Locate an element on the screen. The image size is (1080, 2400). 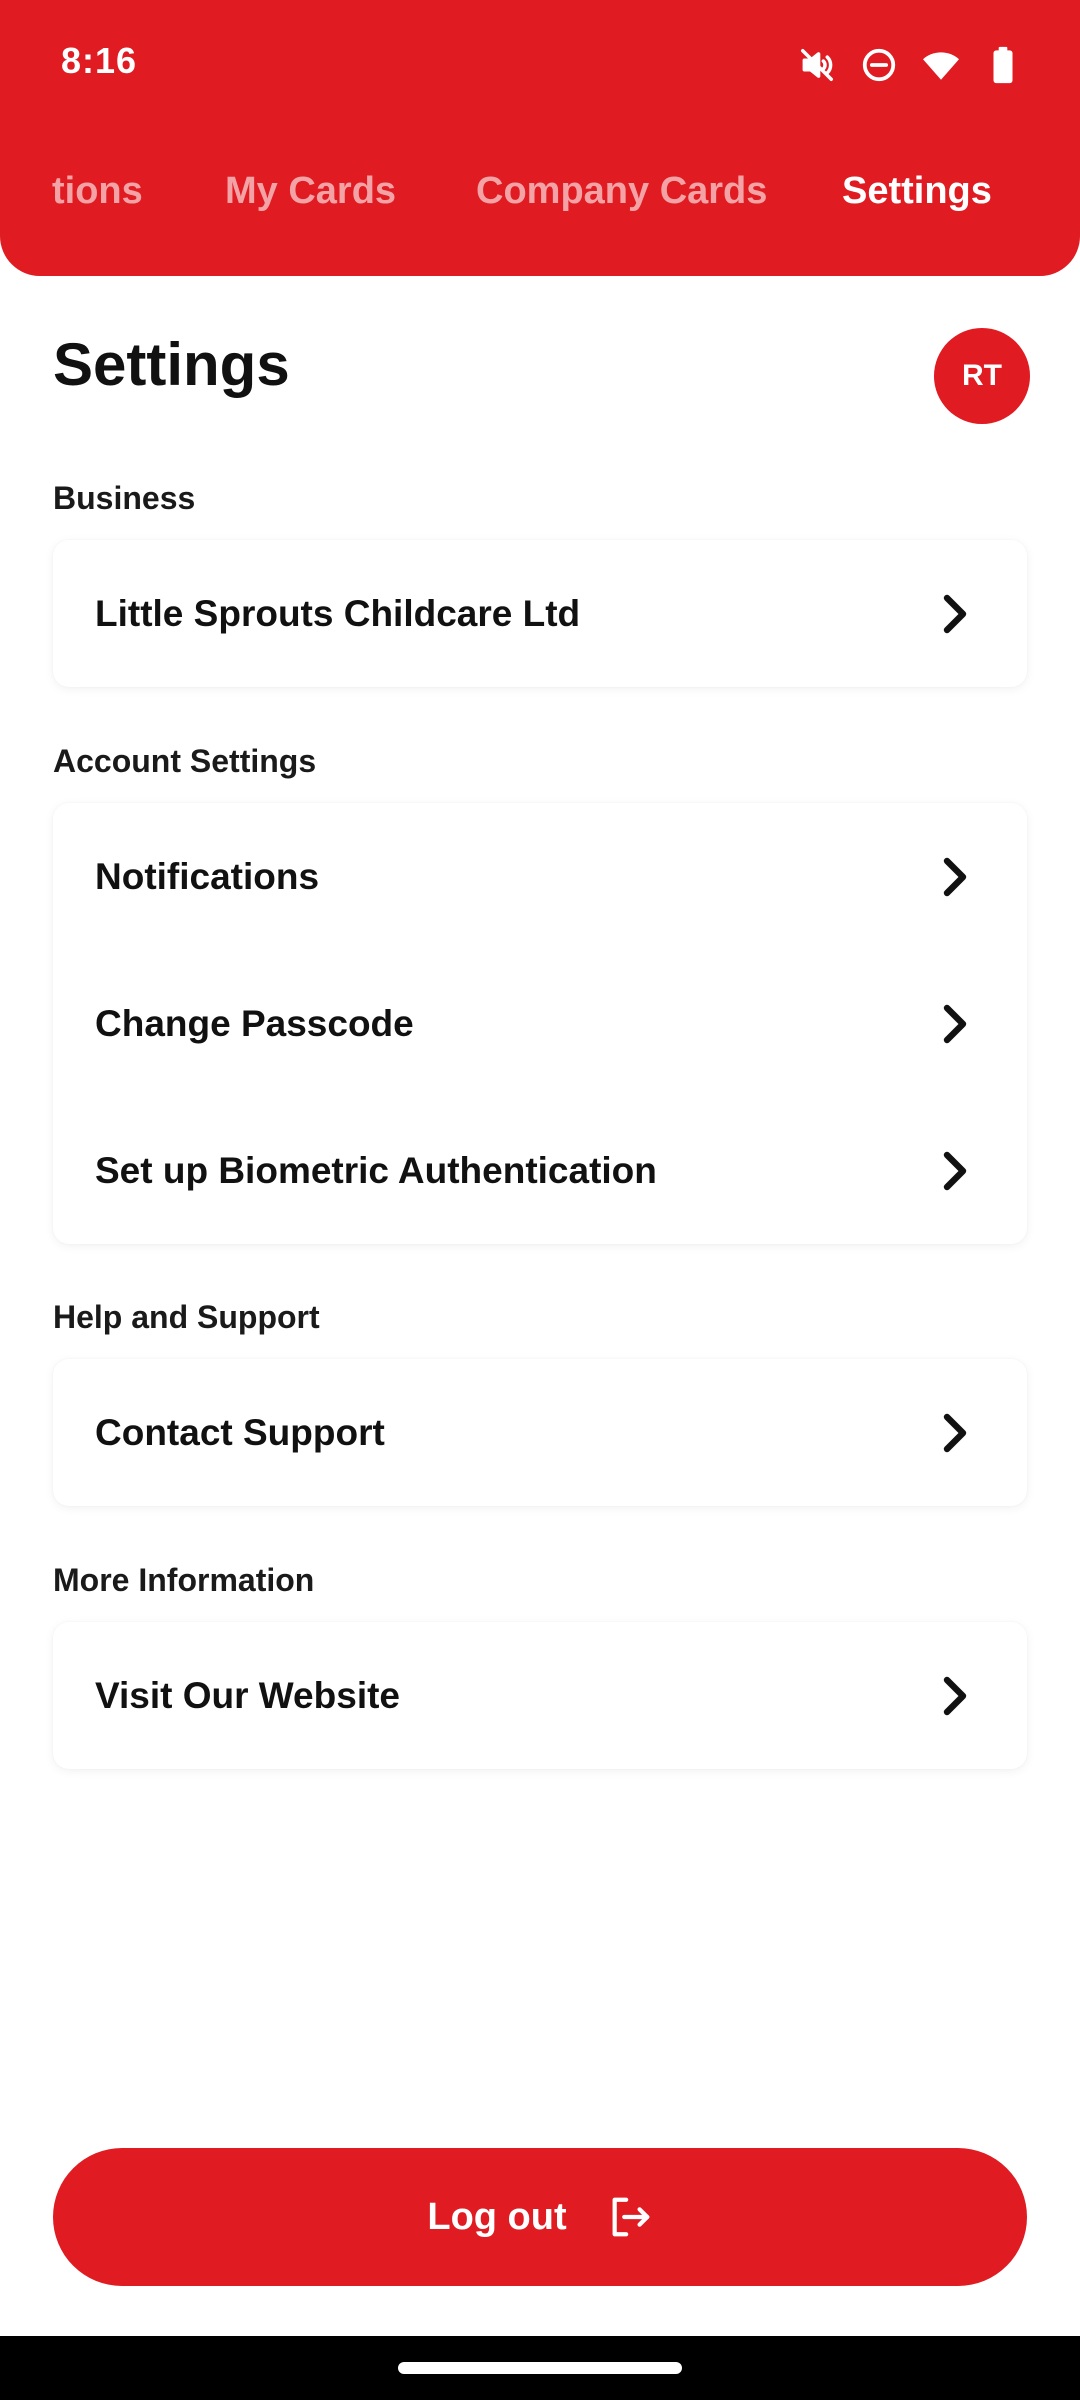
business-item: Little Sprouts Childcare Ltd is located at coordinates (540, 613).